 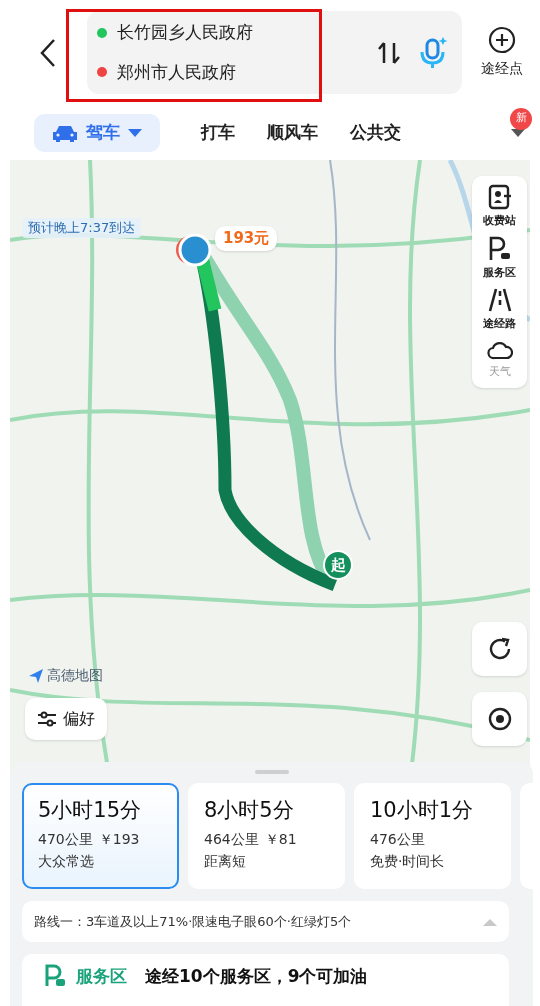 What do you see at coordinates (56, 976) in the screenshot?
I see `service-area-icon` at bounding box center [56, 976].